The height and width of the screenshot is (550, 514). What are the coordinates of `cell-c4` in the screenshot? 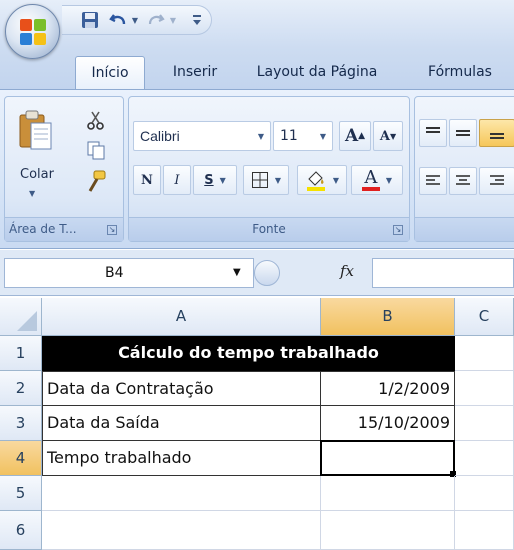 It's located at (484, 458).